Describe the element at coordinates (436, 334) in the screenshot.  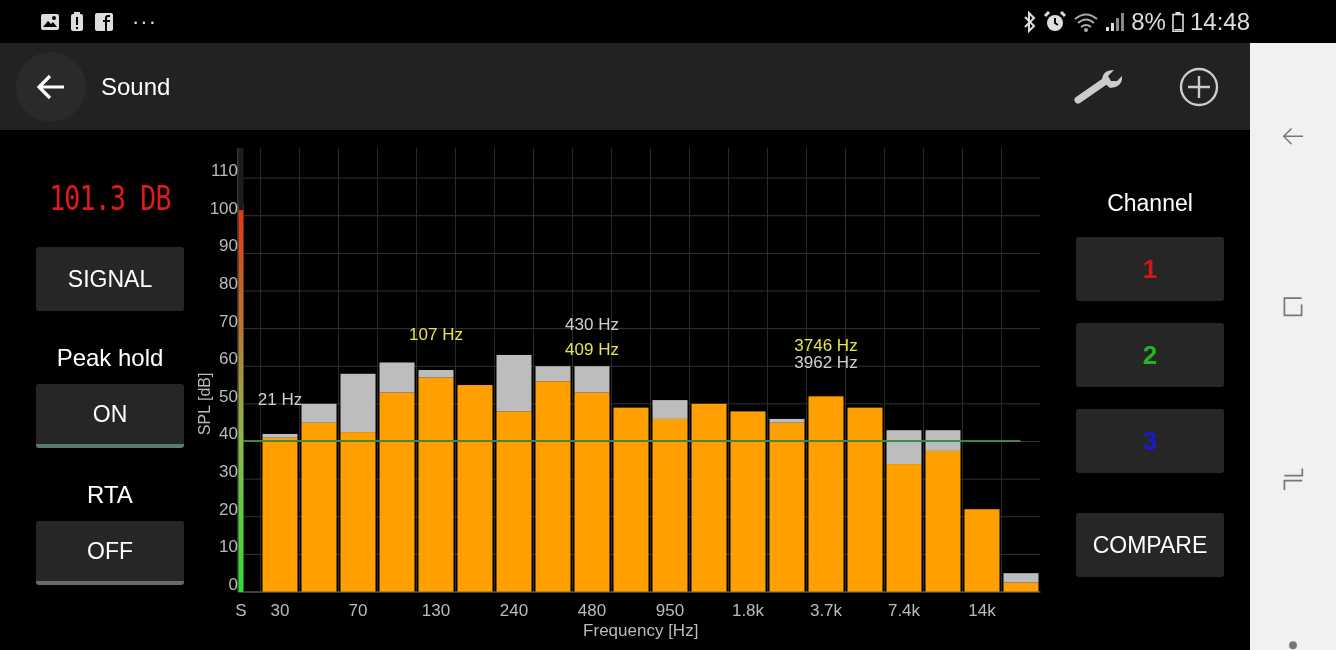
I see `peak-frequency-label: 107 Hz` at that location.